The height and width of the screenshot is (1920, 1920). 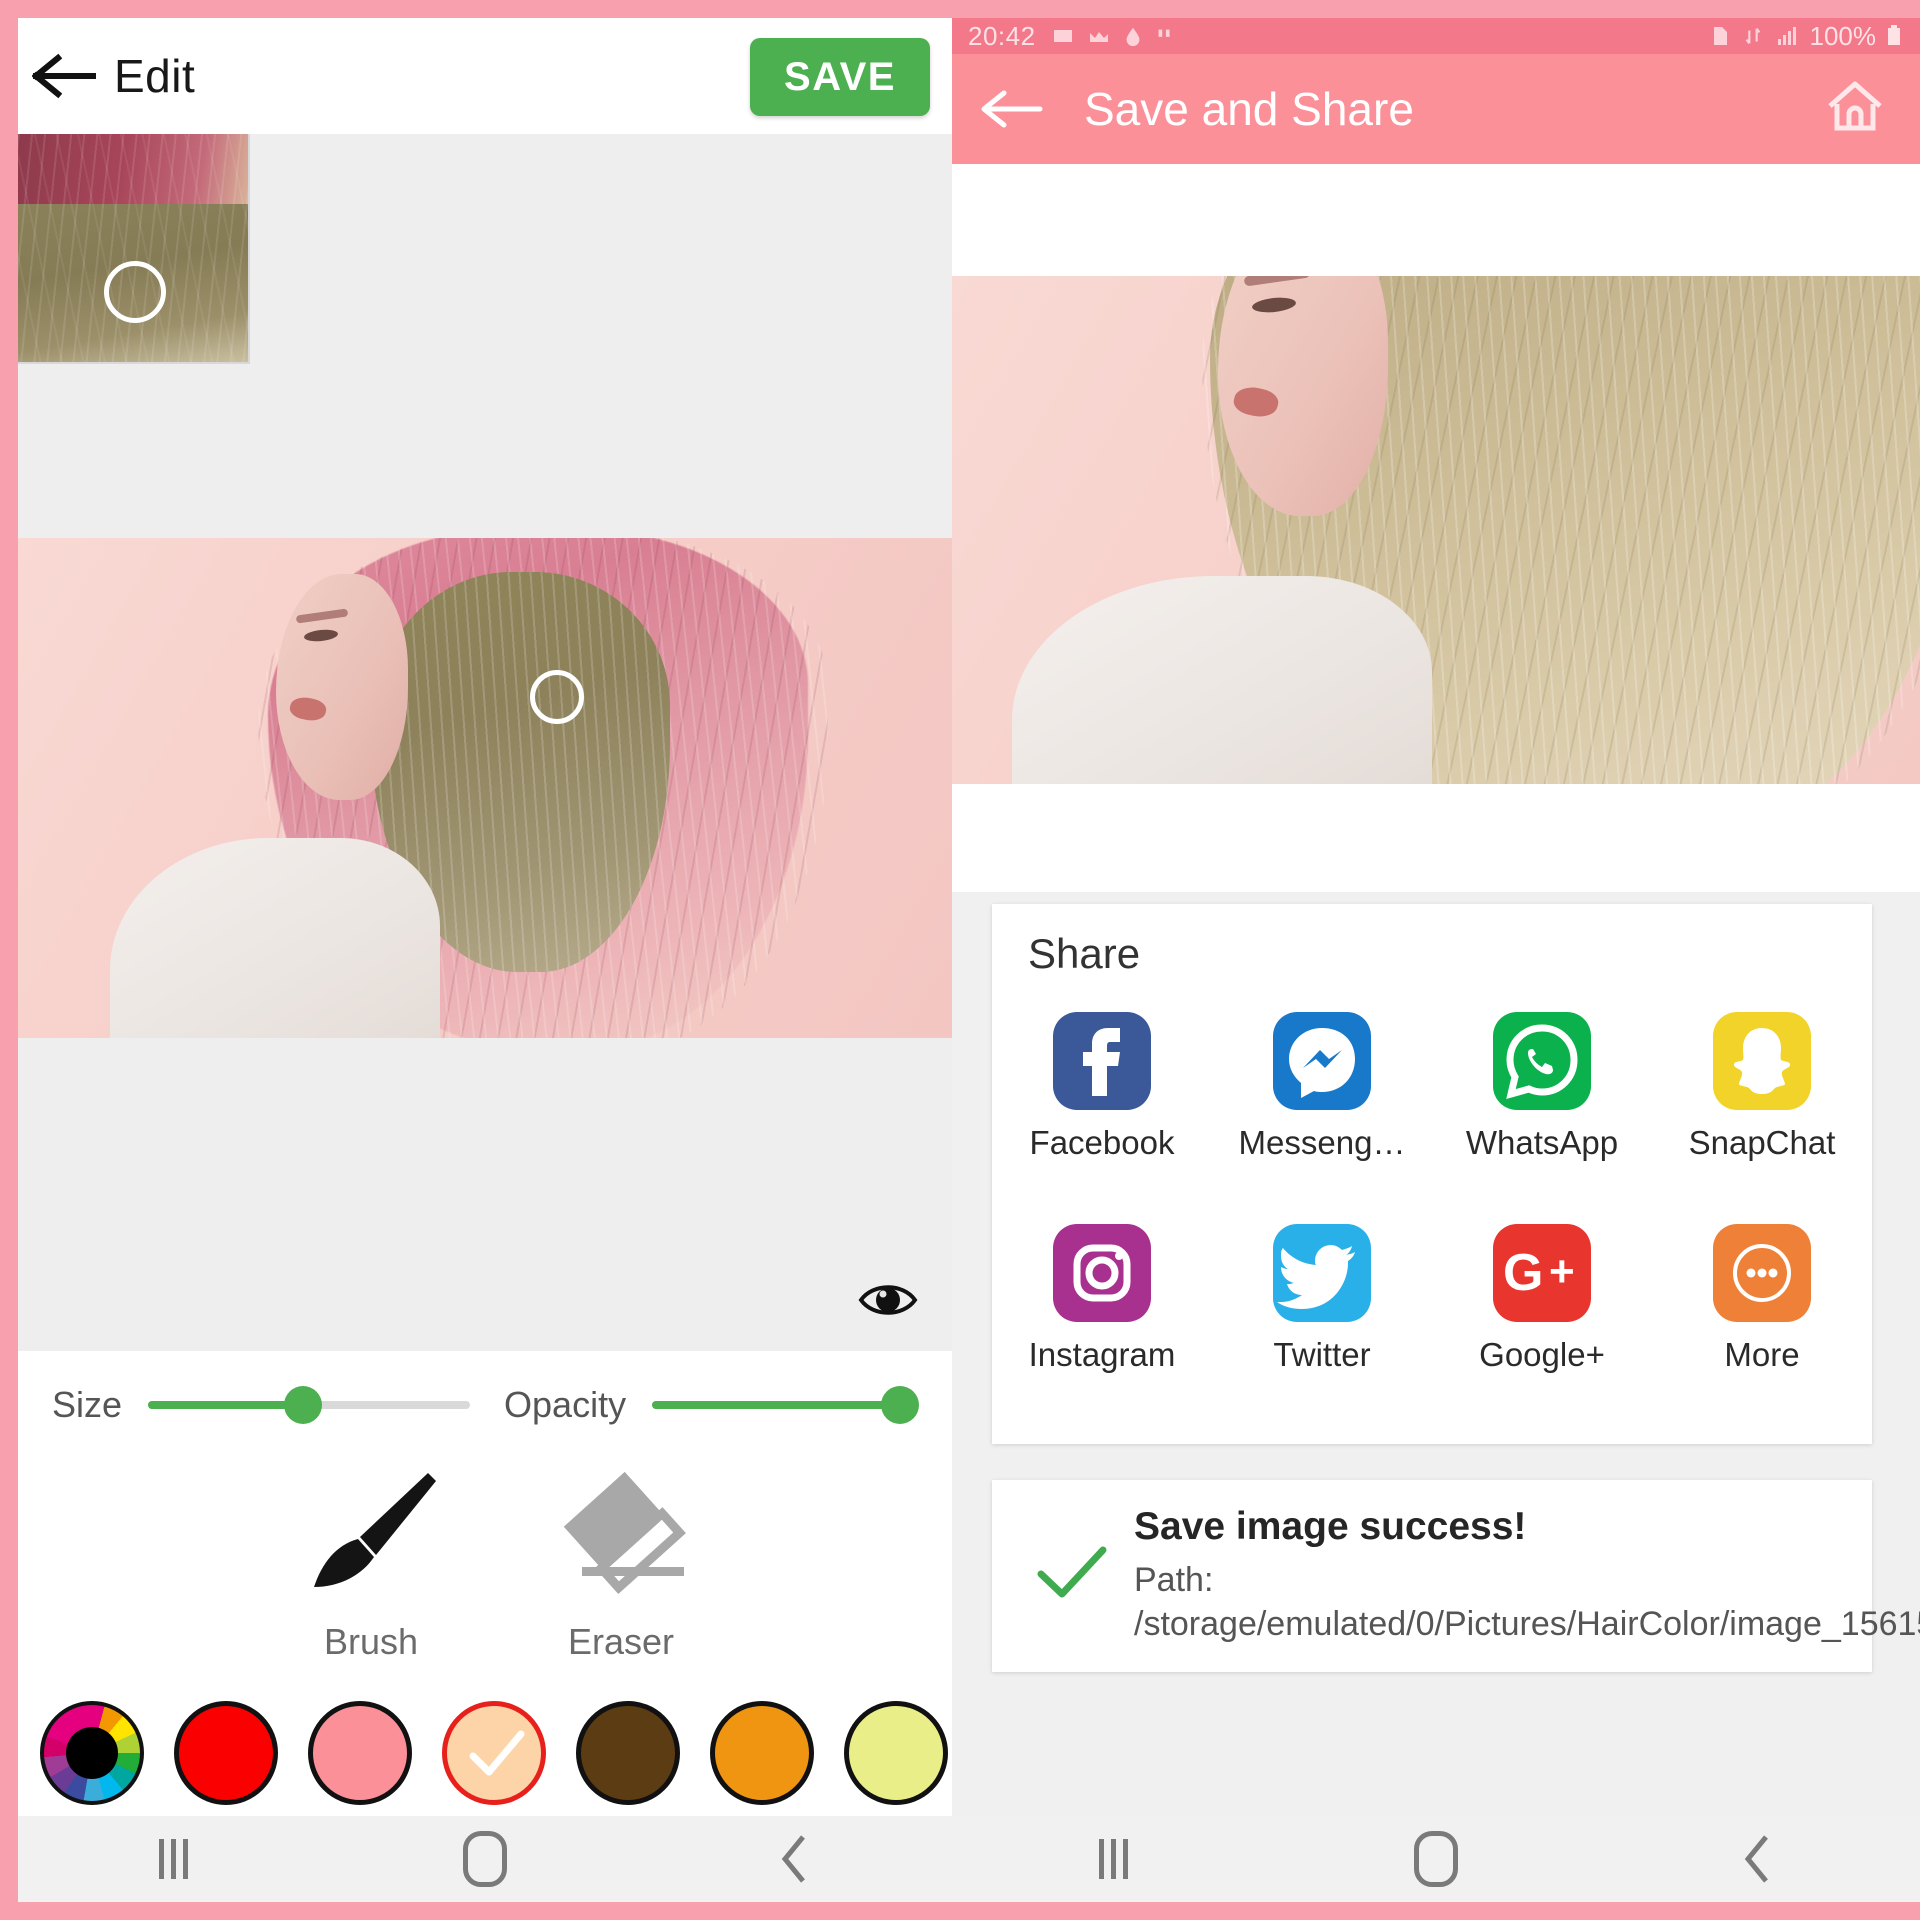 I want to click on magnifier-preview, so click(x=134, y=249).